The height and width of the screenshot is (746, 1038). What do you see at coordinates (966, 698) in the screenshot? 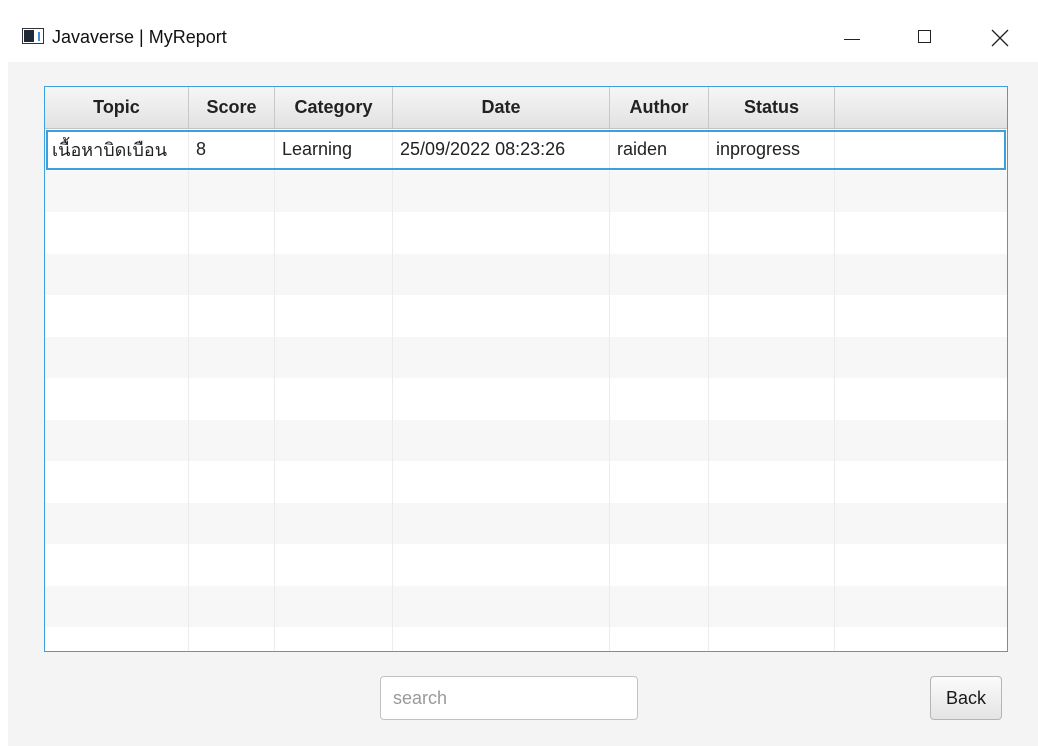
I see `back-button: Back` at bounding box center [966, 698].